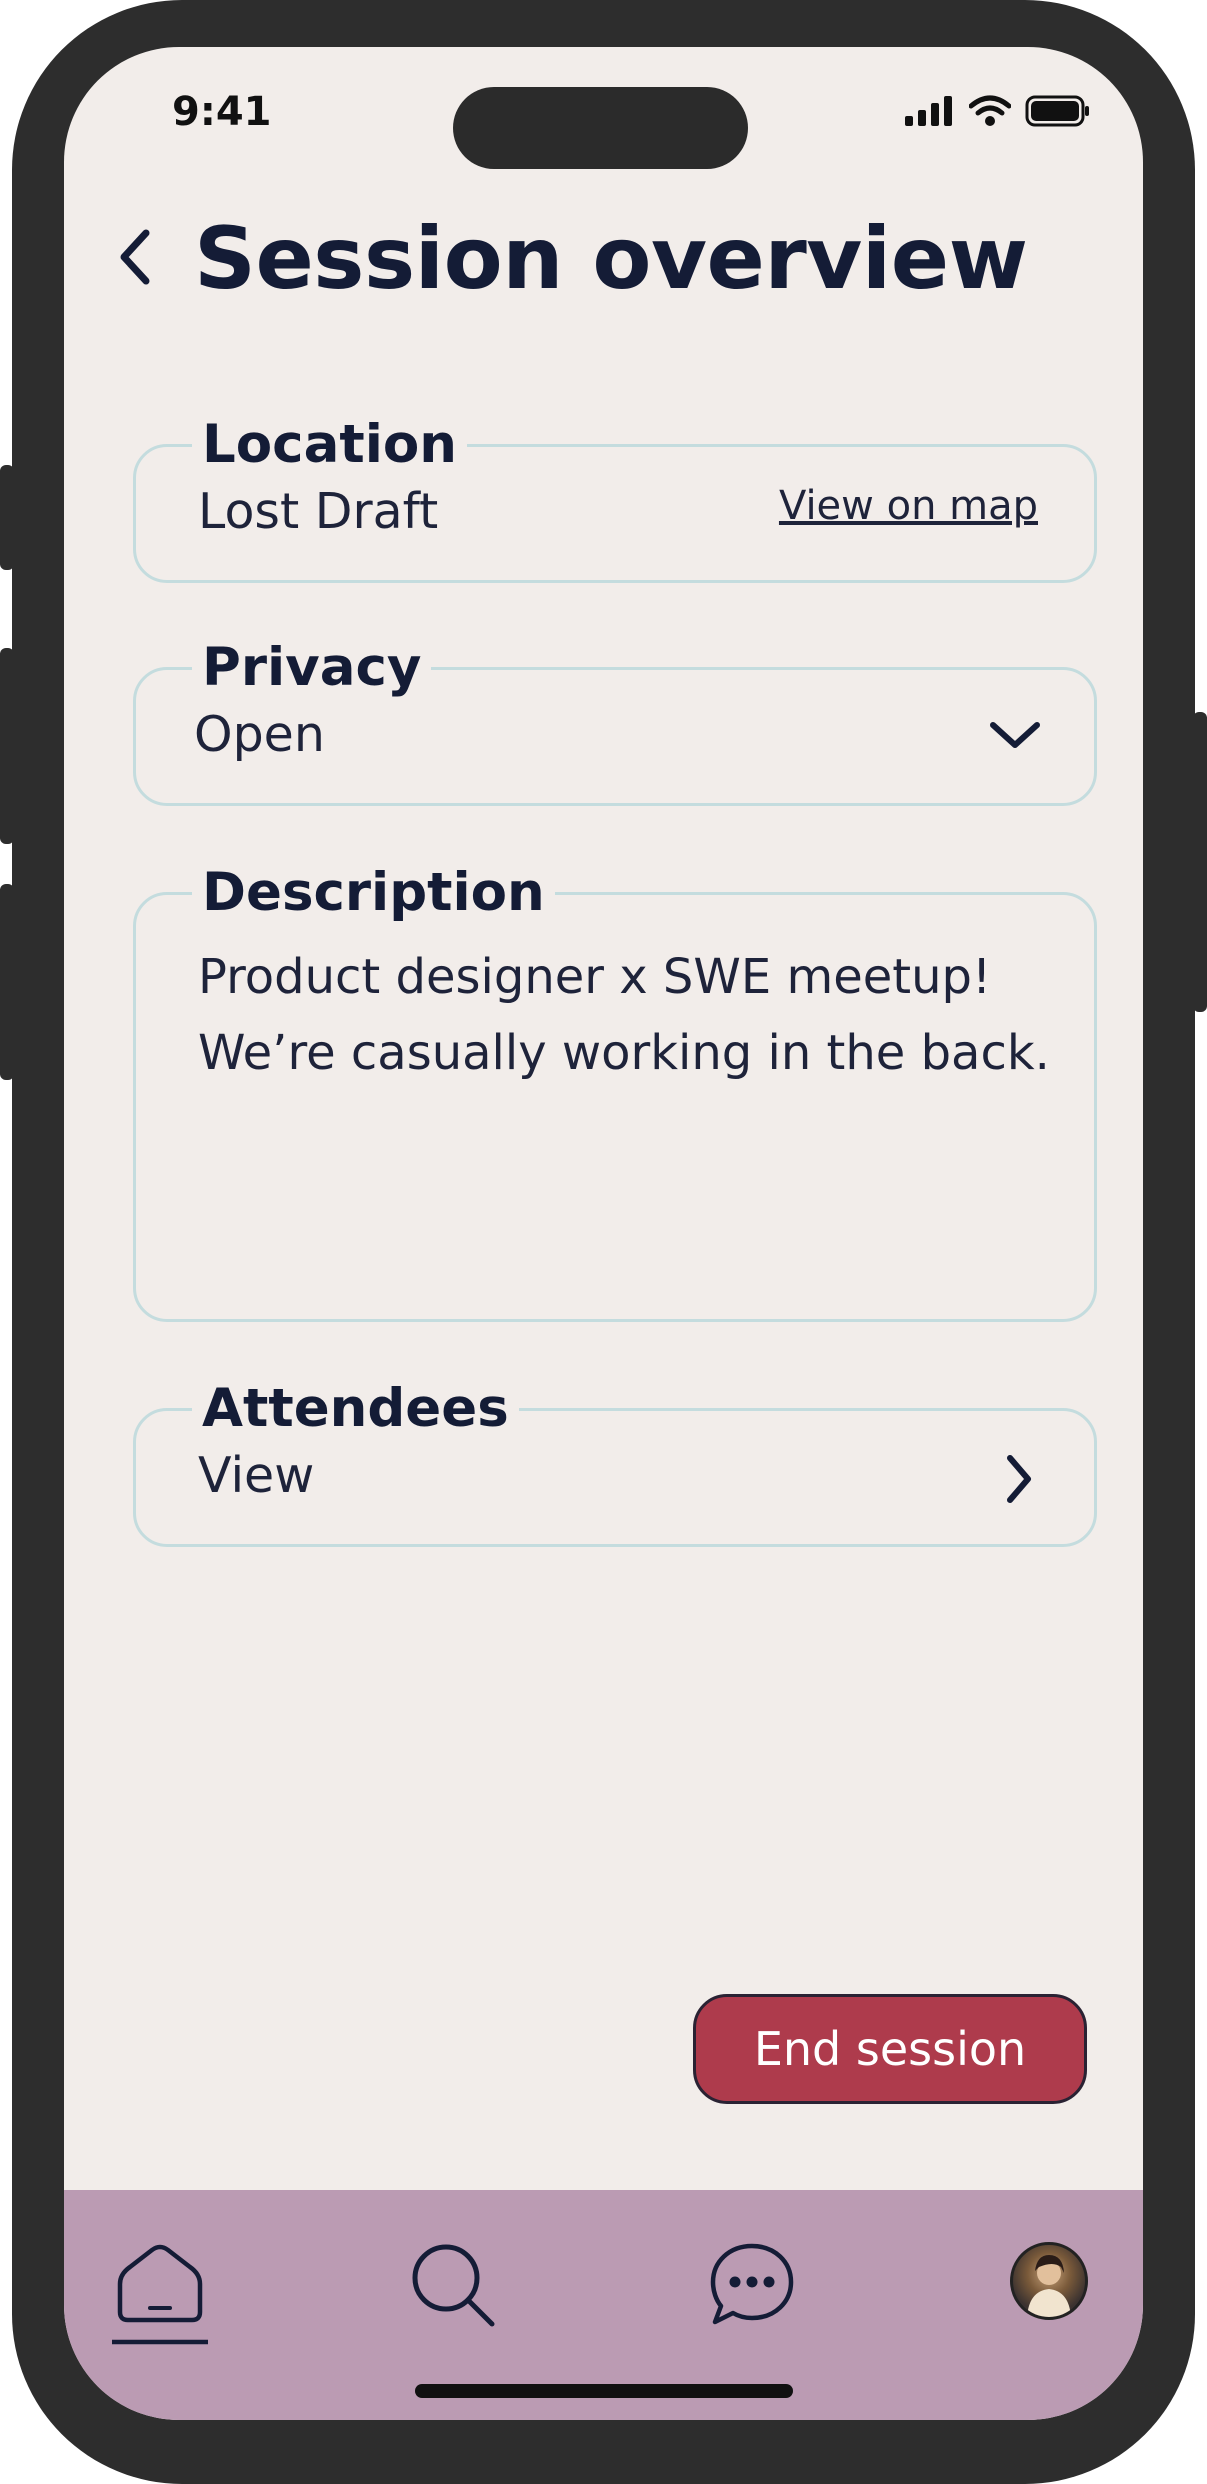 This screenshot has height=2484, width=1207. I want to click on page-title: Session overview, so click(611, 259).